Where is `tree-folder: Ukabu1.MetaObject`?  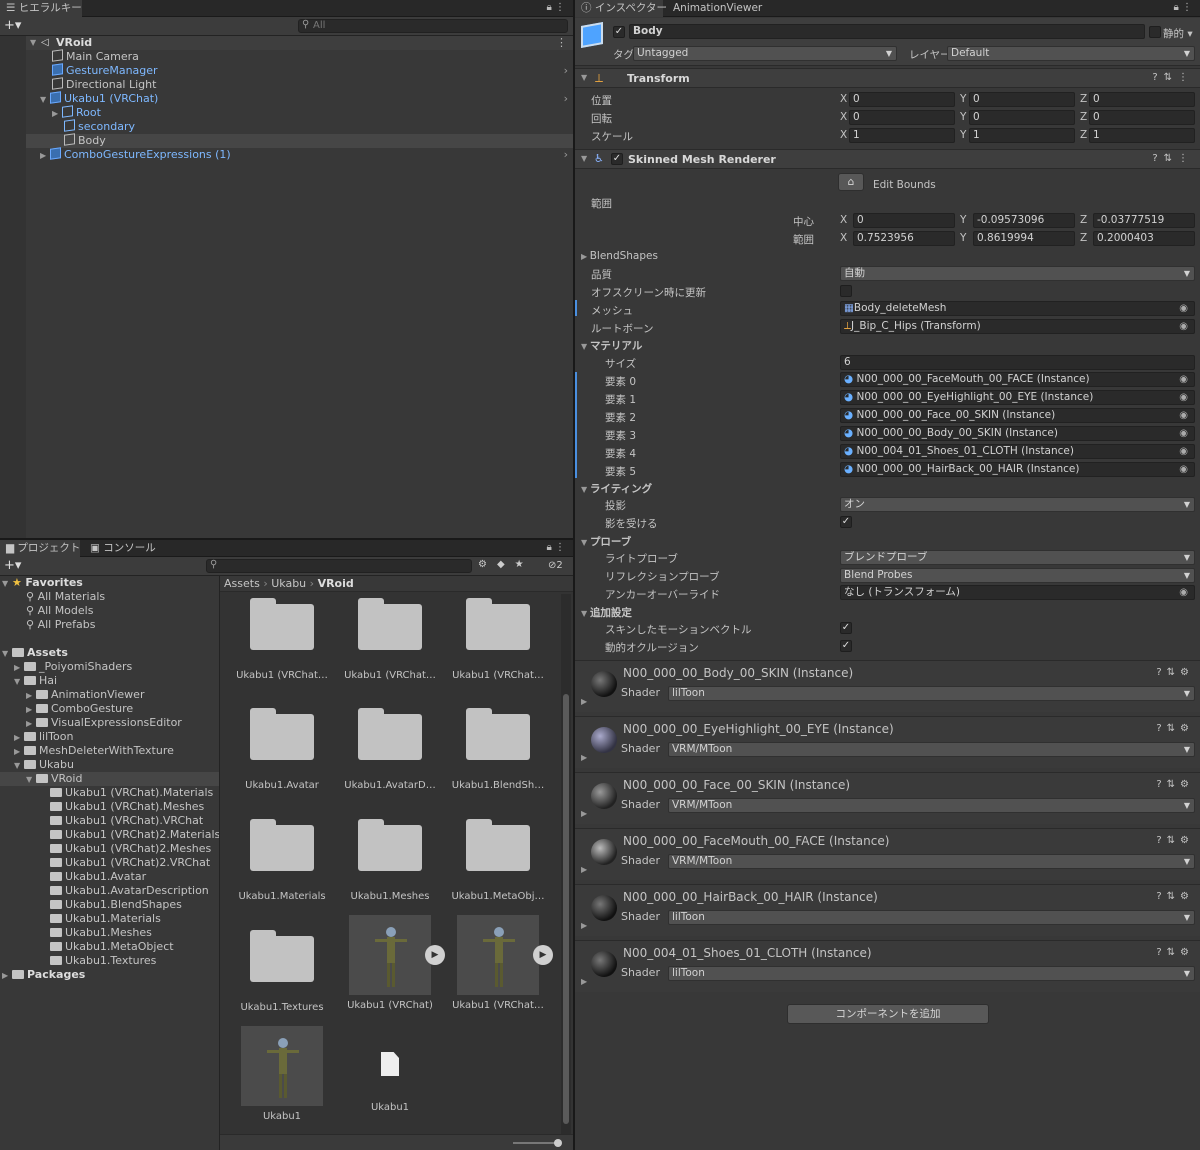 tree-folder: Ukabu1.MetaObject is located at coordinates (112, 947).